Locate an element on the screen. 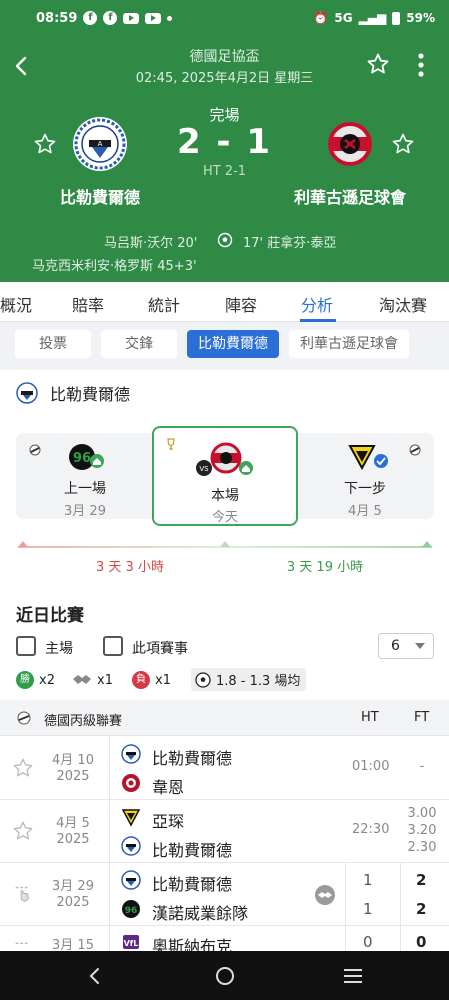  match-count-value: 6 is located at coordinates (395, 646).